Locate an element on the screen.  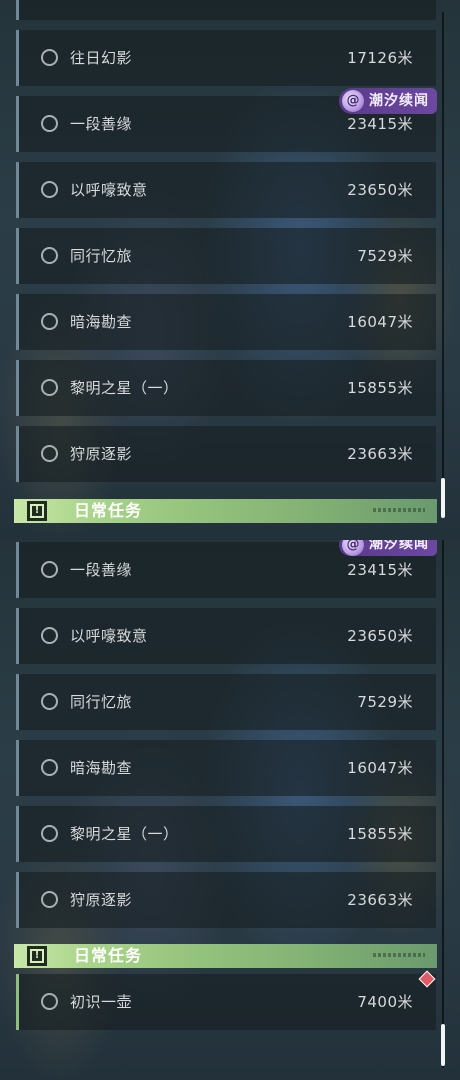
list-item-partial is located at coordinates (226, 10).